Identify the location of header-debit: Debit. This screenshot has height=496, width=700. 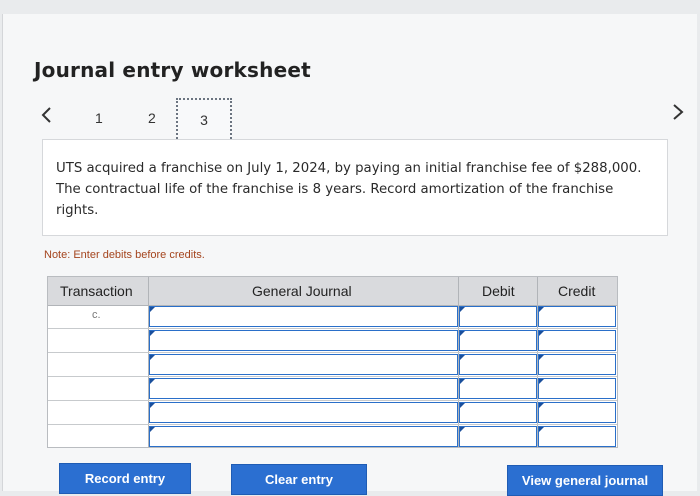
(498, 291).